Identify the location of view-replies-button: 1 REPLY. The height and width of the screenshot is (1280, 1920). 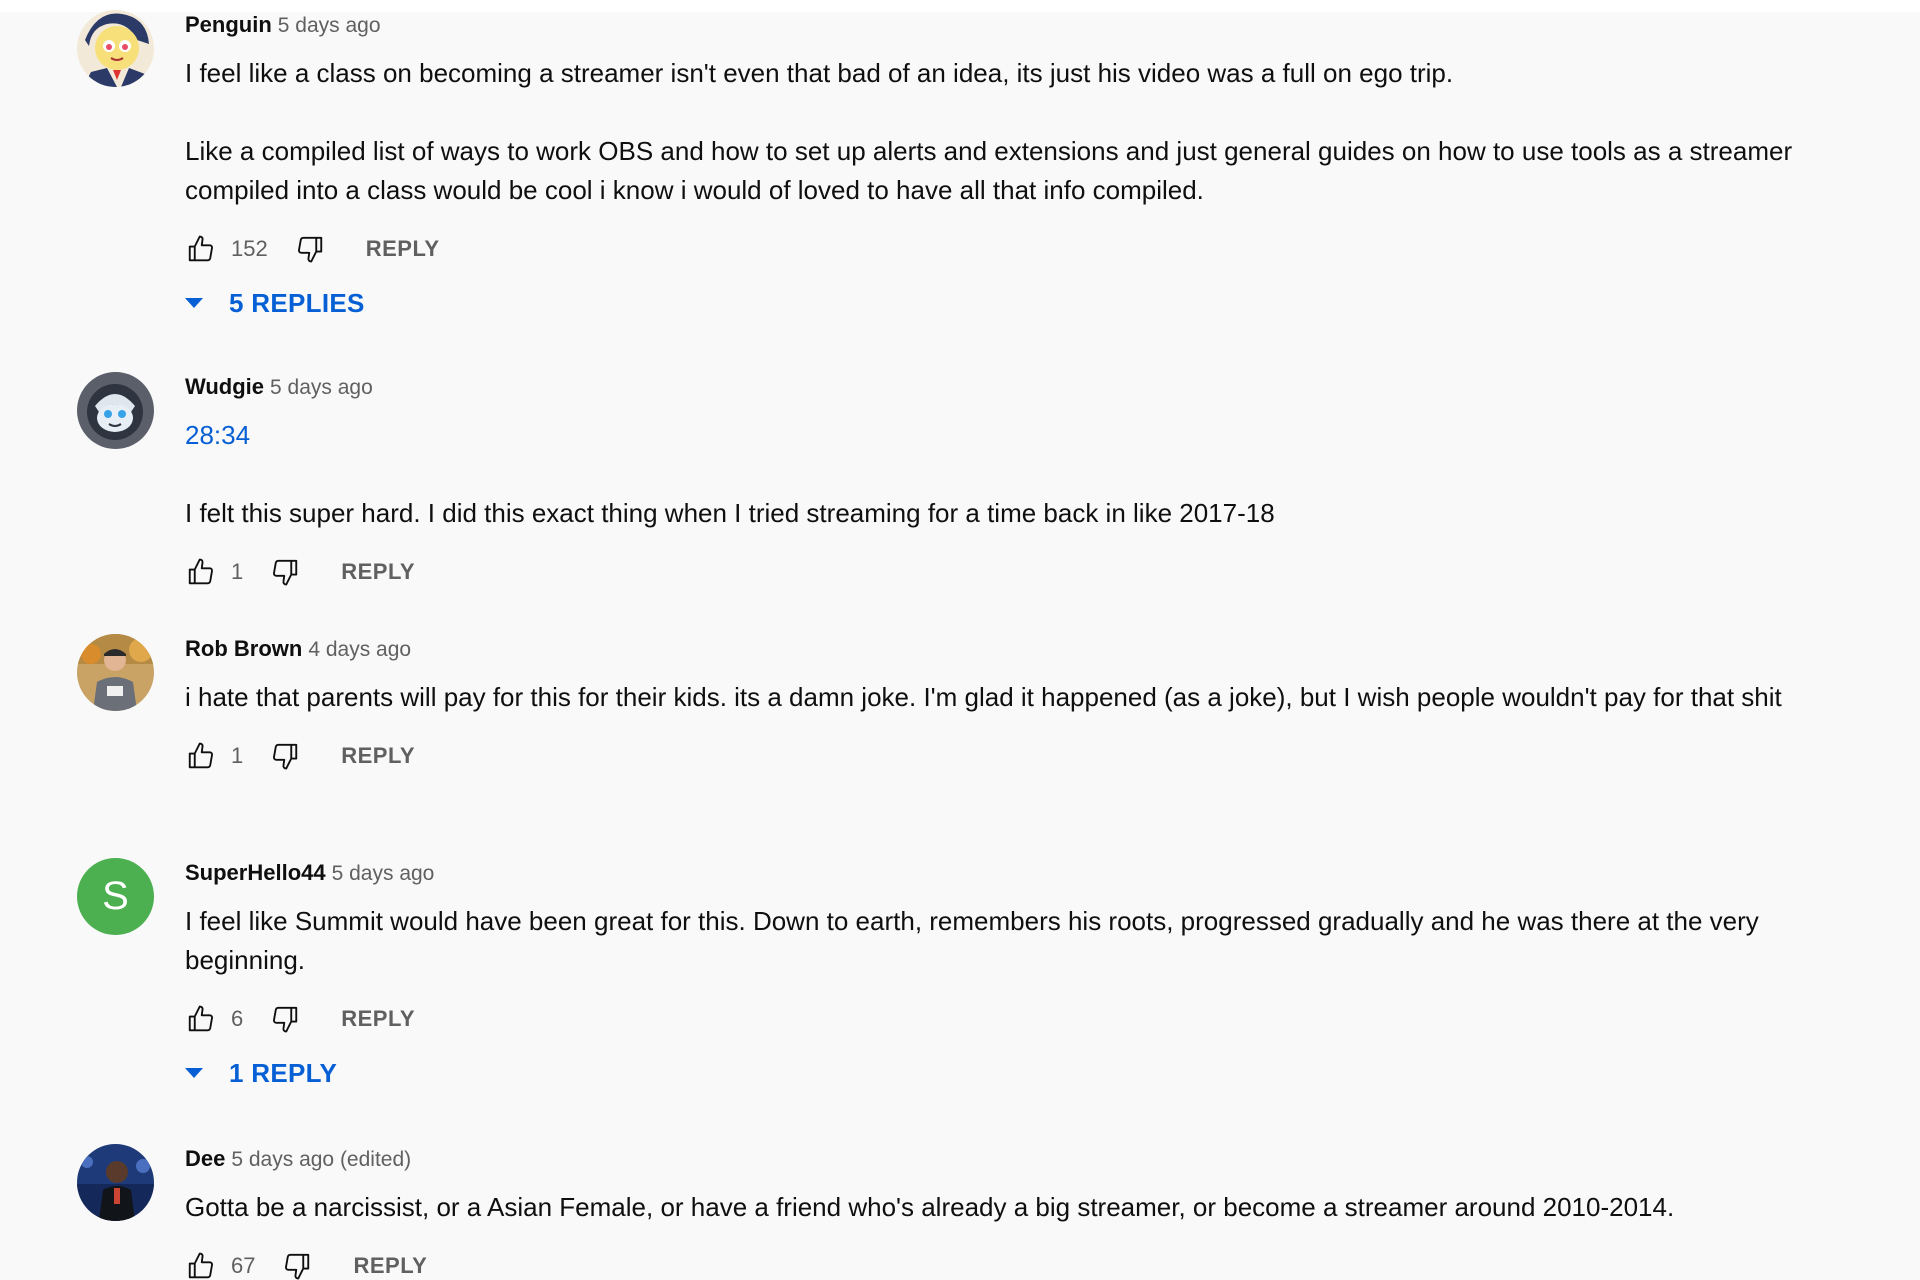
(1010, 1073).